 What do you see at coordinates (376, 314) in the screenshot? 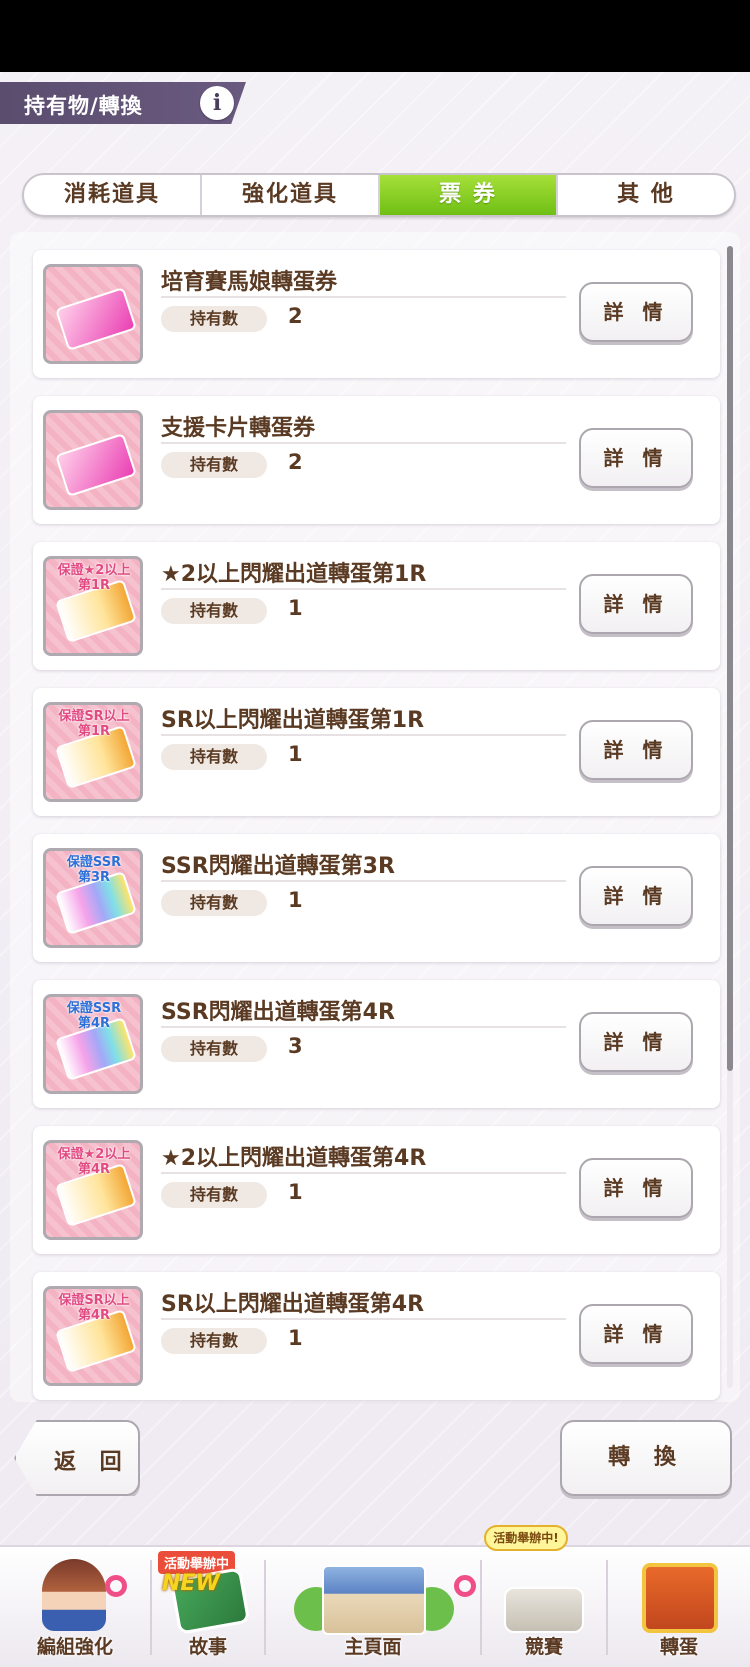
I see `ticket-list-item: 培育賽馬娘轉蛋券 持有數 2 詳 情` at bounding box center [376, 314].